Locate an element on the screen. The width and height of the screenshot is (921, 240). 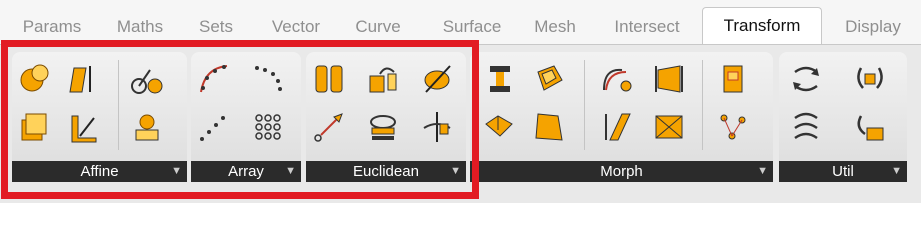
group-footer-euclidean: Euclidean ▼ is located at coordinates (386, 171).